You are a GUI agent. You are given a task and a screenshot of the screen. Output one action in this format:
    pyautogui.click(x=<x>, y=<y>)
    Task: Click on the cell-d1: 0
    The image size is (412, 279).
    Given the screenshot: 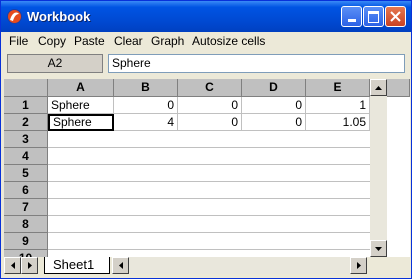 What is the action you would take?
    pyautogui.click(x=274, y=105)
    